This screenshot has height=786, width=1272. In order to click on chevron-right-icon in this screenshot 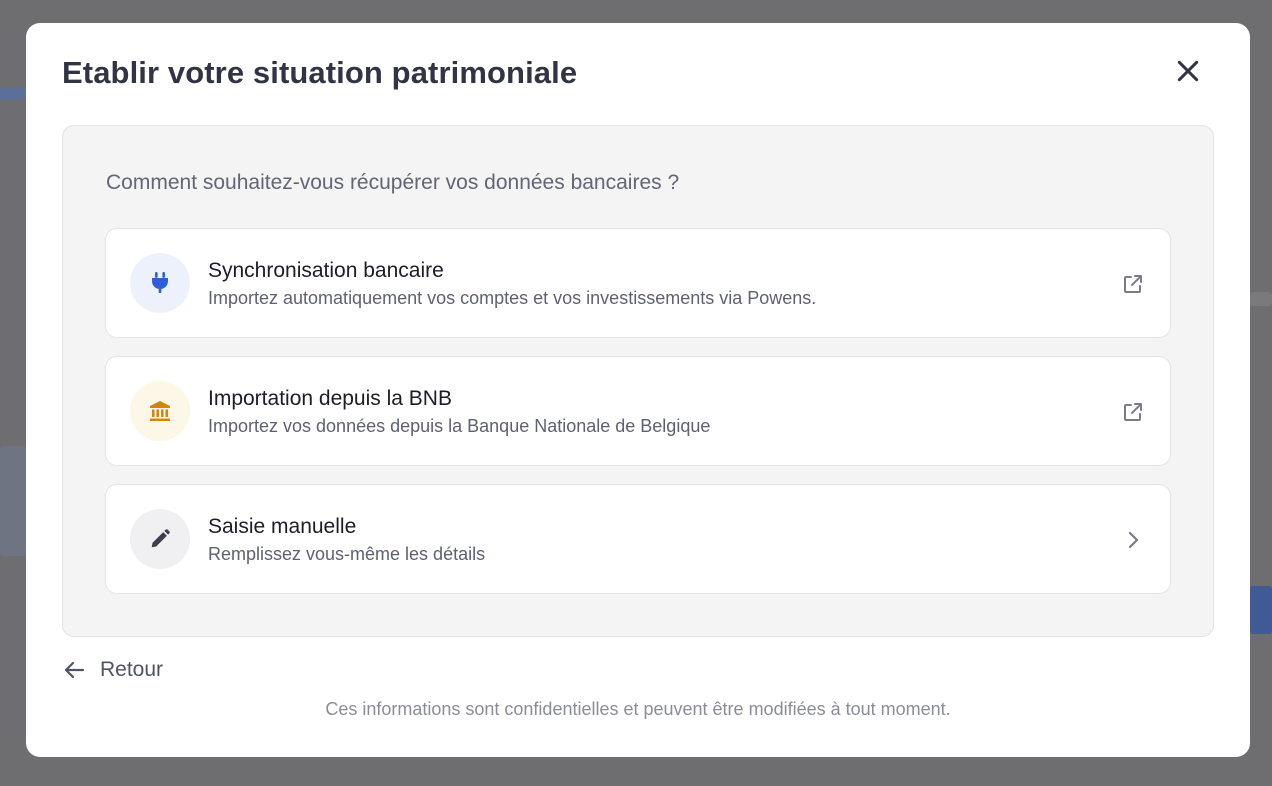, I will do `click(1133, 540)`.